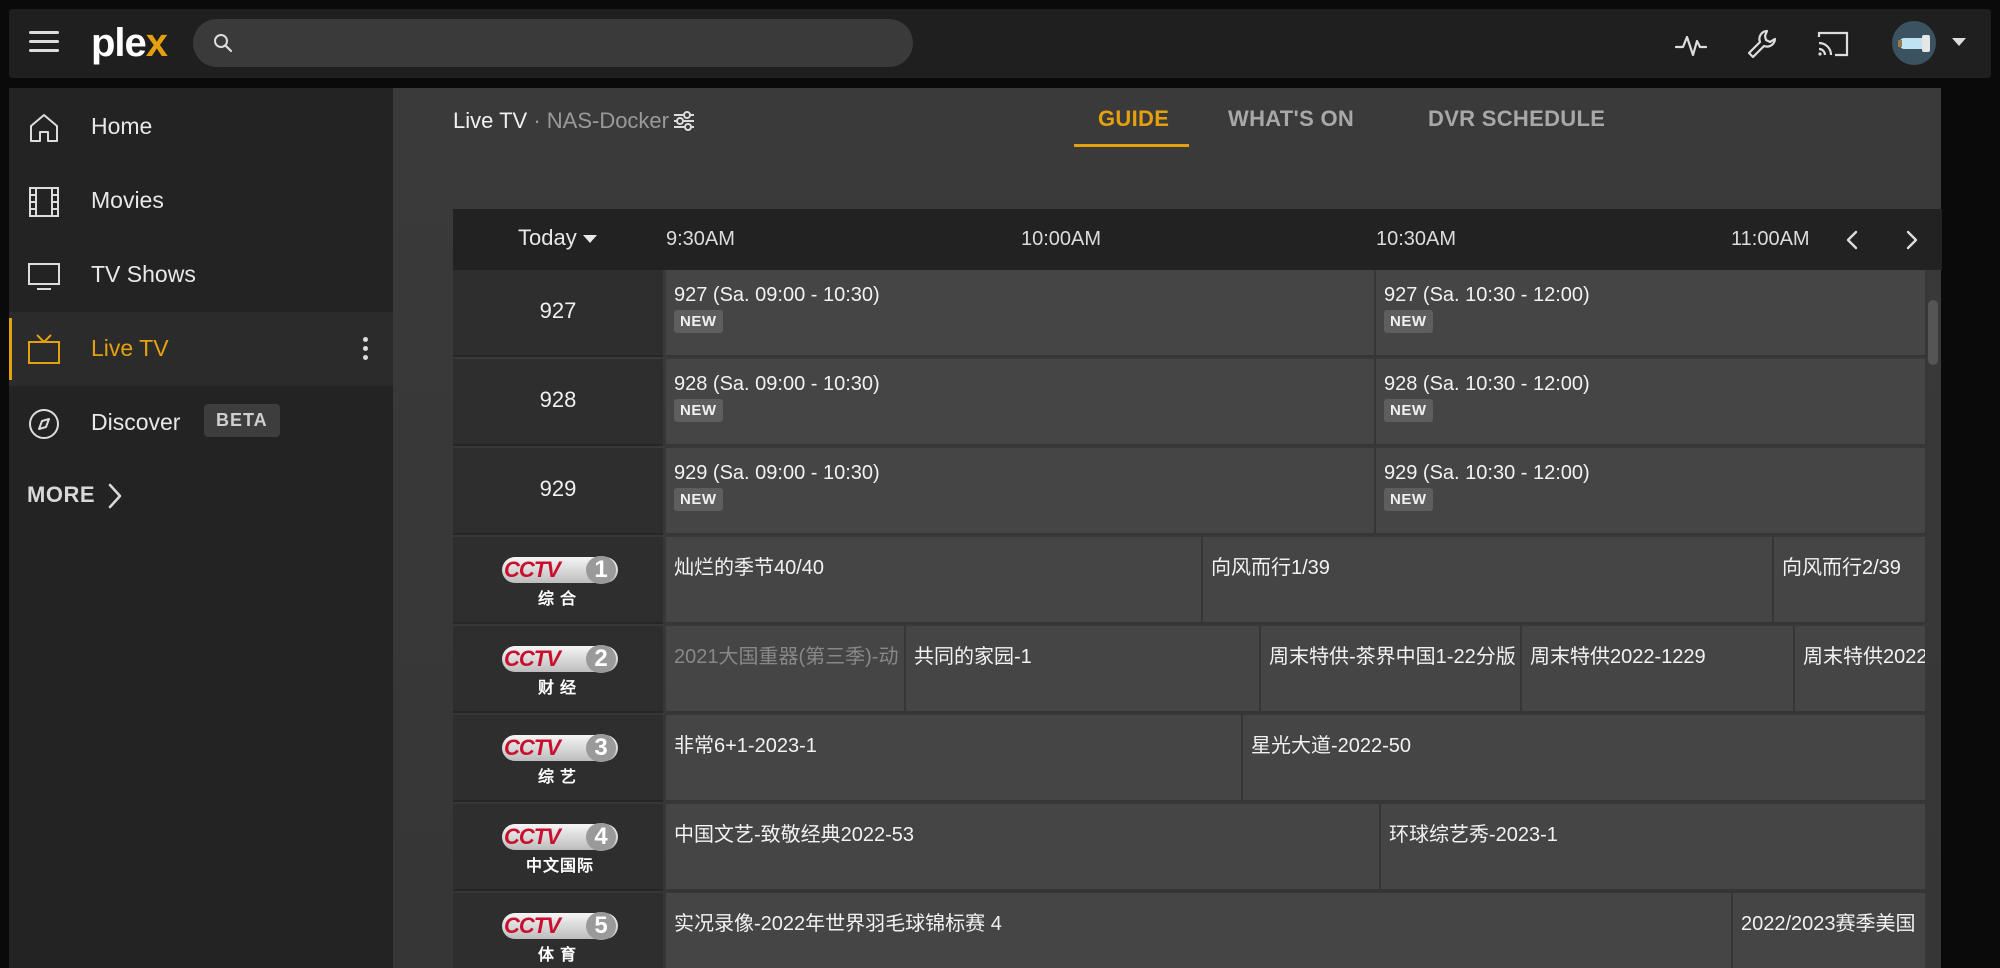  Describe the element at coordinates (242, 420) in the screenshot. I see `beta-badge: BETA` at that location.